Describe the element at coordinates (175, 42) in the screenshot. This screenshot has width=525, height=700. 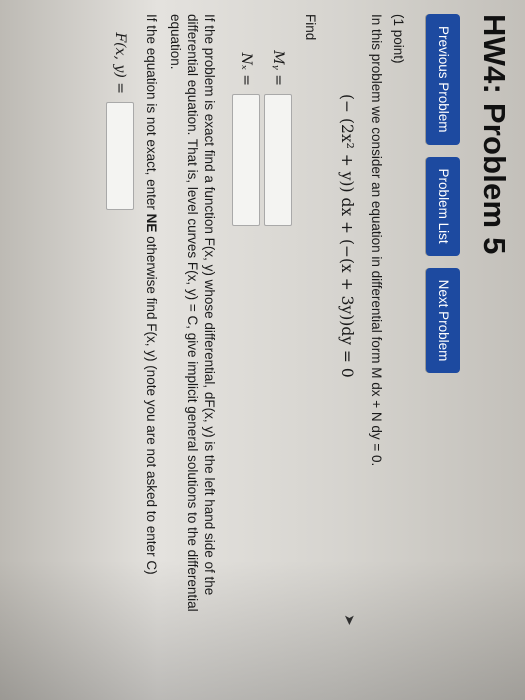
I see `exact-instructions-line-3: equation.` at that location.